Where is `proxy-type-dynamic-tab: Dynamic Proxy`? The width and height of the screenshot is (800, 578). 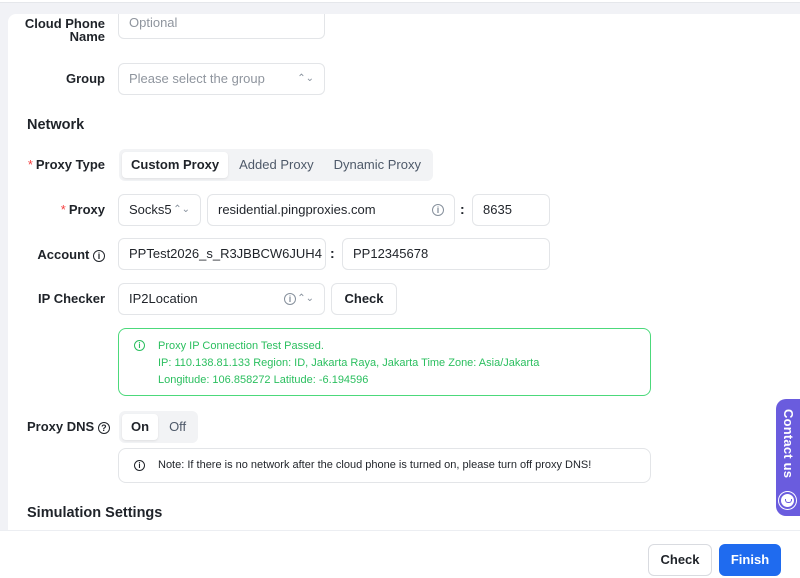
proxy-type-dynamic-tab: Dynamic Proxy is located at coordinates (377, 165).